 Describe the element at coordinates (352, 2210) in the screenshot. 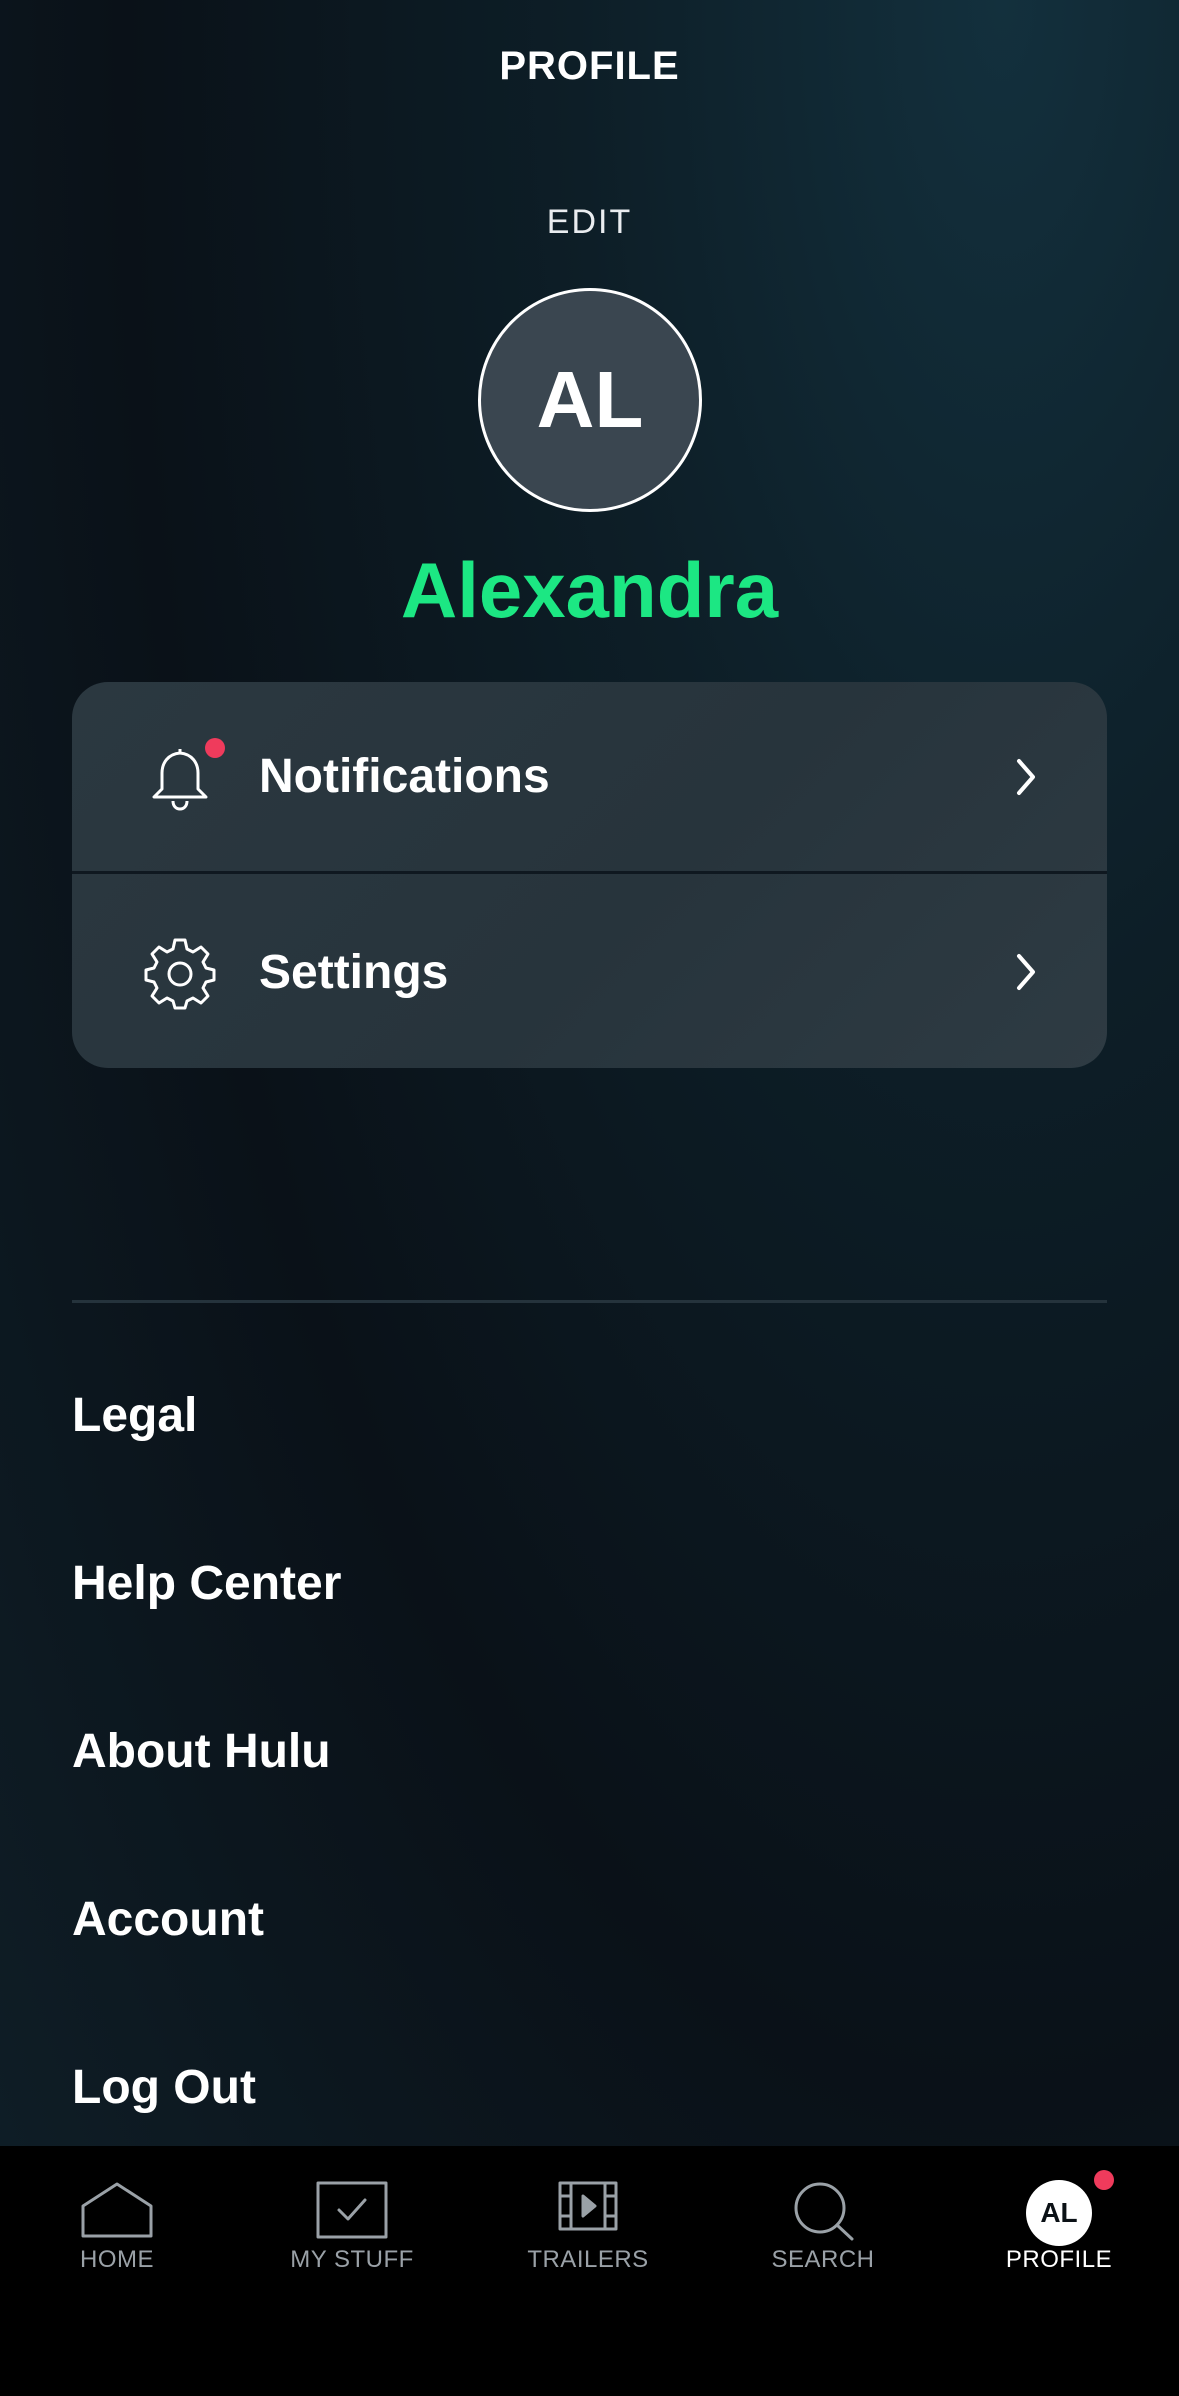

I see `my-stuff-icon` at that location.